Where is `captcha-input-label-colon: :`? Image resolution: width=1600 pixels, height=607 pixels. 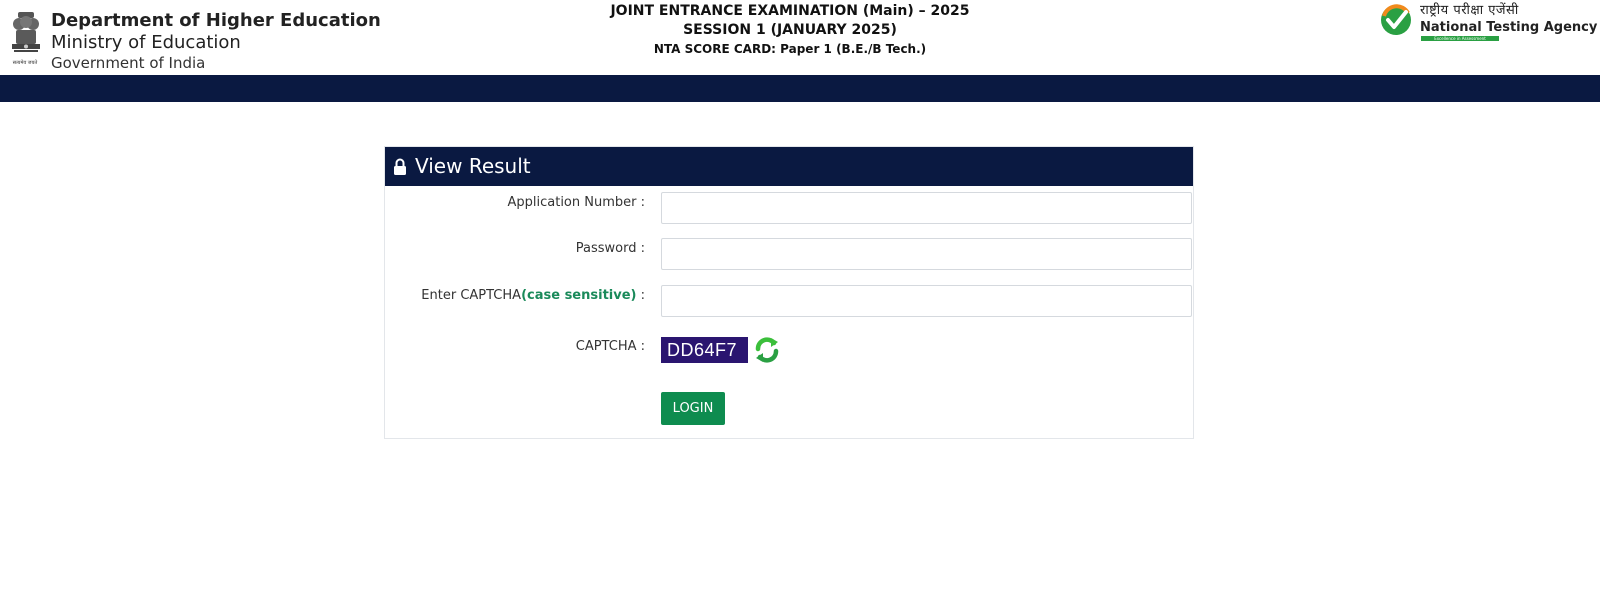
captcha-input-label-colon: : is located at coordinates (640, 295).